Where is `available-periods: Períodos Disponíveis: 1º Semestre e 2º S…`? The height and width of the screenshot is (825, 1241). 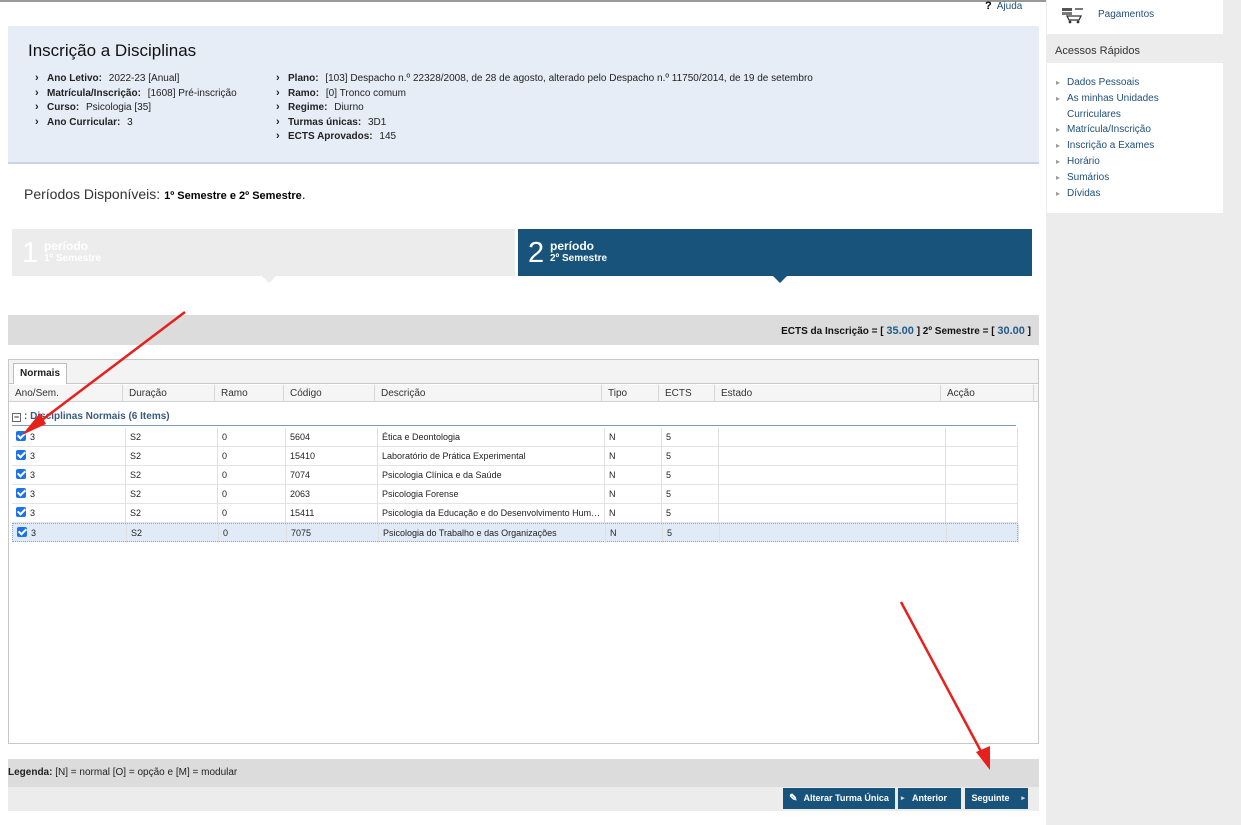
available-periods: Períodos Disponíveis: 1º Semestre e 2º S… is located at coordinates (165, 194).